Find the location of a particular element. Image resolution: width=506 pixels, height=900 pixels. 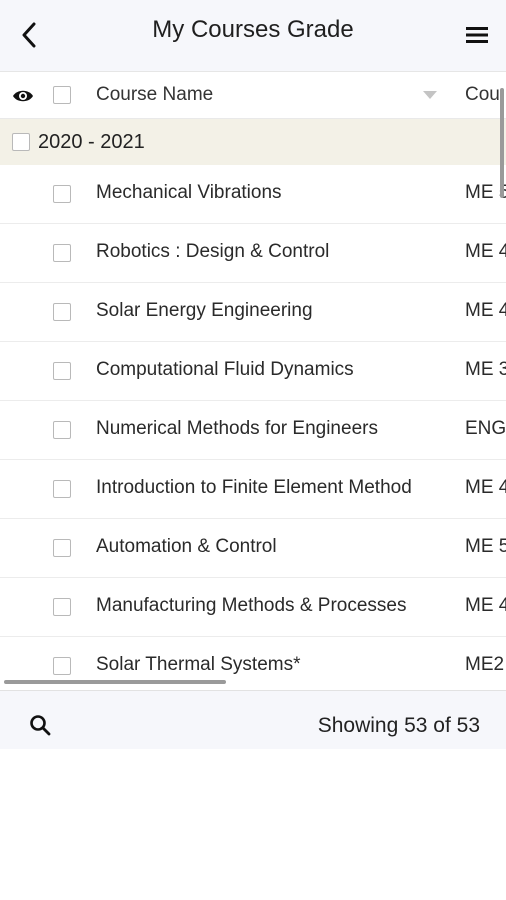

course-code: ME2 is located at coordinates (485, 664).